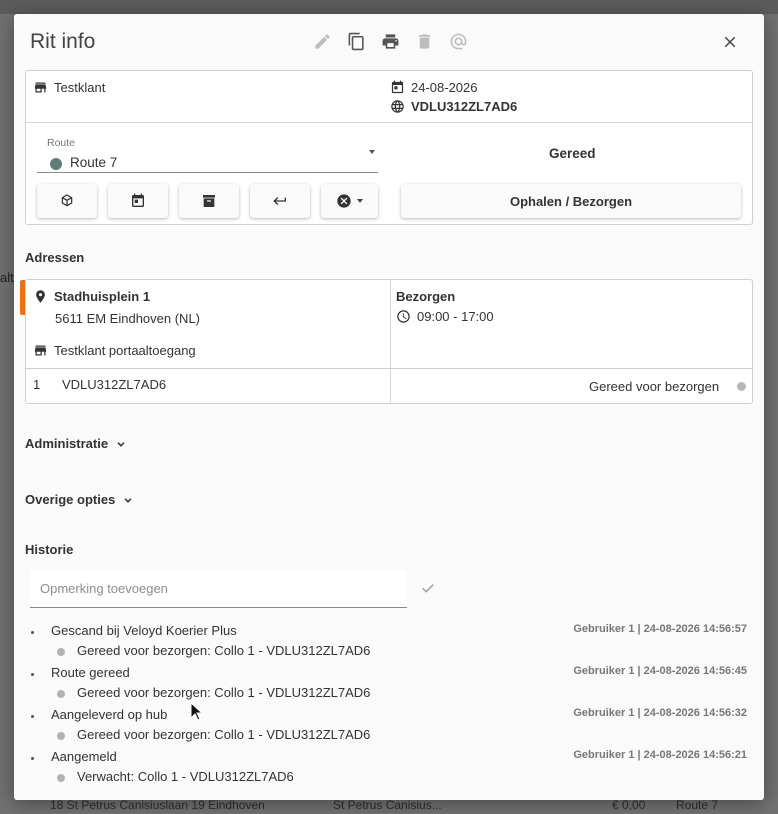 Image resolution: width=778 pixels, height=814 pixels. What do you see at coordinates (660, 713) in the screenshot?
I see `history-meta: Gebruiker 1 | 24-08-2026 14:56:32` at bounding box center [660, 713].